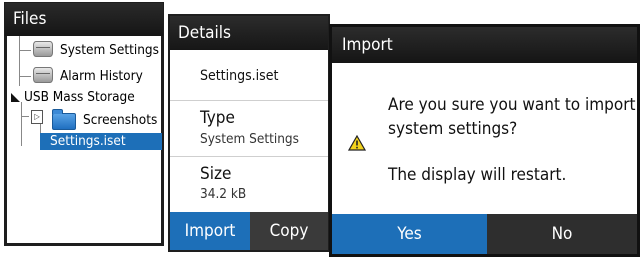 Image resolution: width=642 pixels, height=259 pixels. Describe the element at coordinates (289, 231) in the screenshot. I see `copy-button: Copy` at that location.